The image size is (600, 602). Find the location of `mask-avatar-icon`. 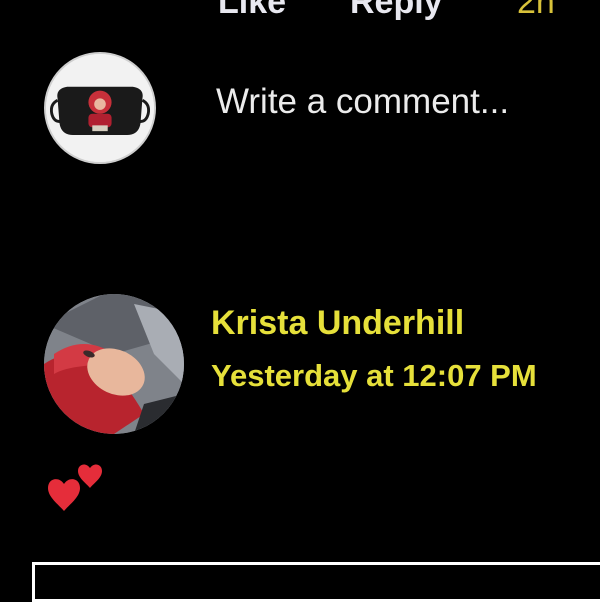

mask-avatar-icon is located at coordinates (100, 108).